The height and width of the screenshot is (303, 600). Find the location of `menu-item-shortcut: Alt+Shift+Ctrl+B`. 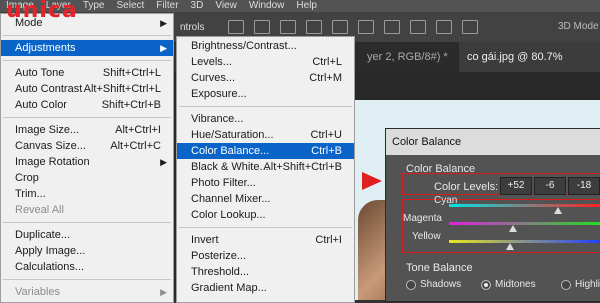

menu-item-shortcut: Alt+Shift+Ctrl+B is located at coordinates (302, 167).